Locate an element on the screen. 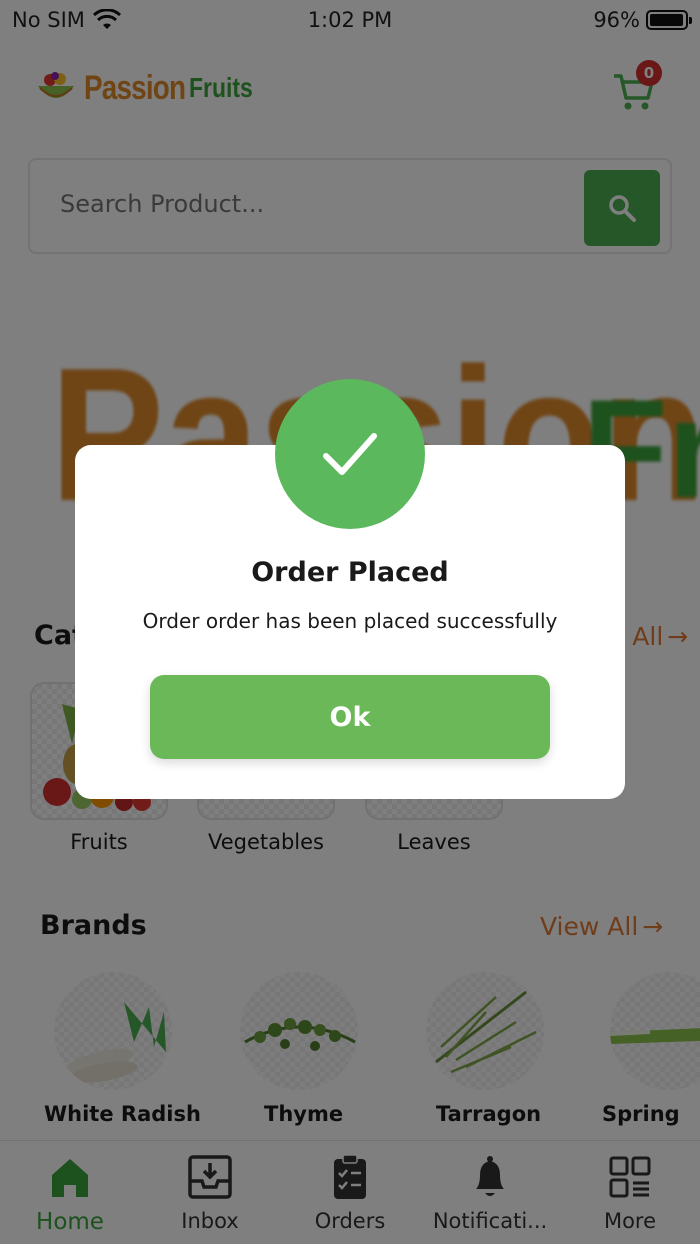 The width and height of the screenshot is (700, 1244). dialog-message: Order order has been placed successfully is located at coordinates (350, 621).